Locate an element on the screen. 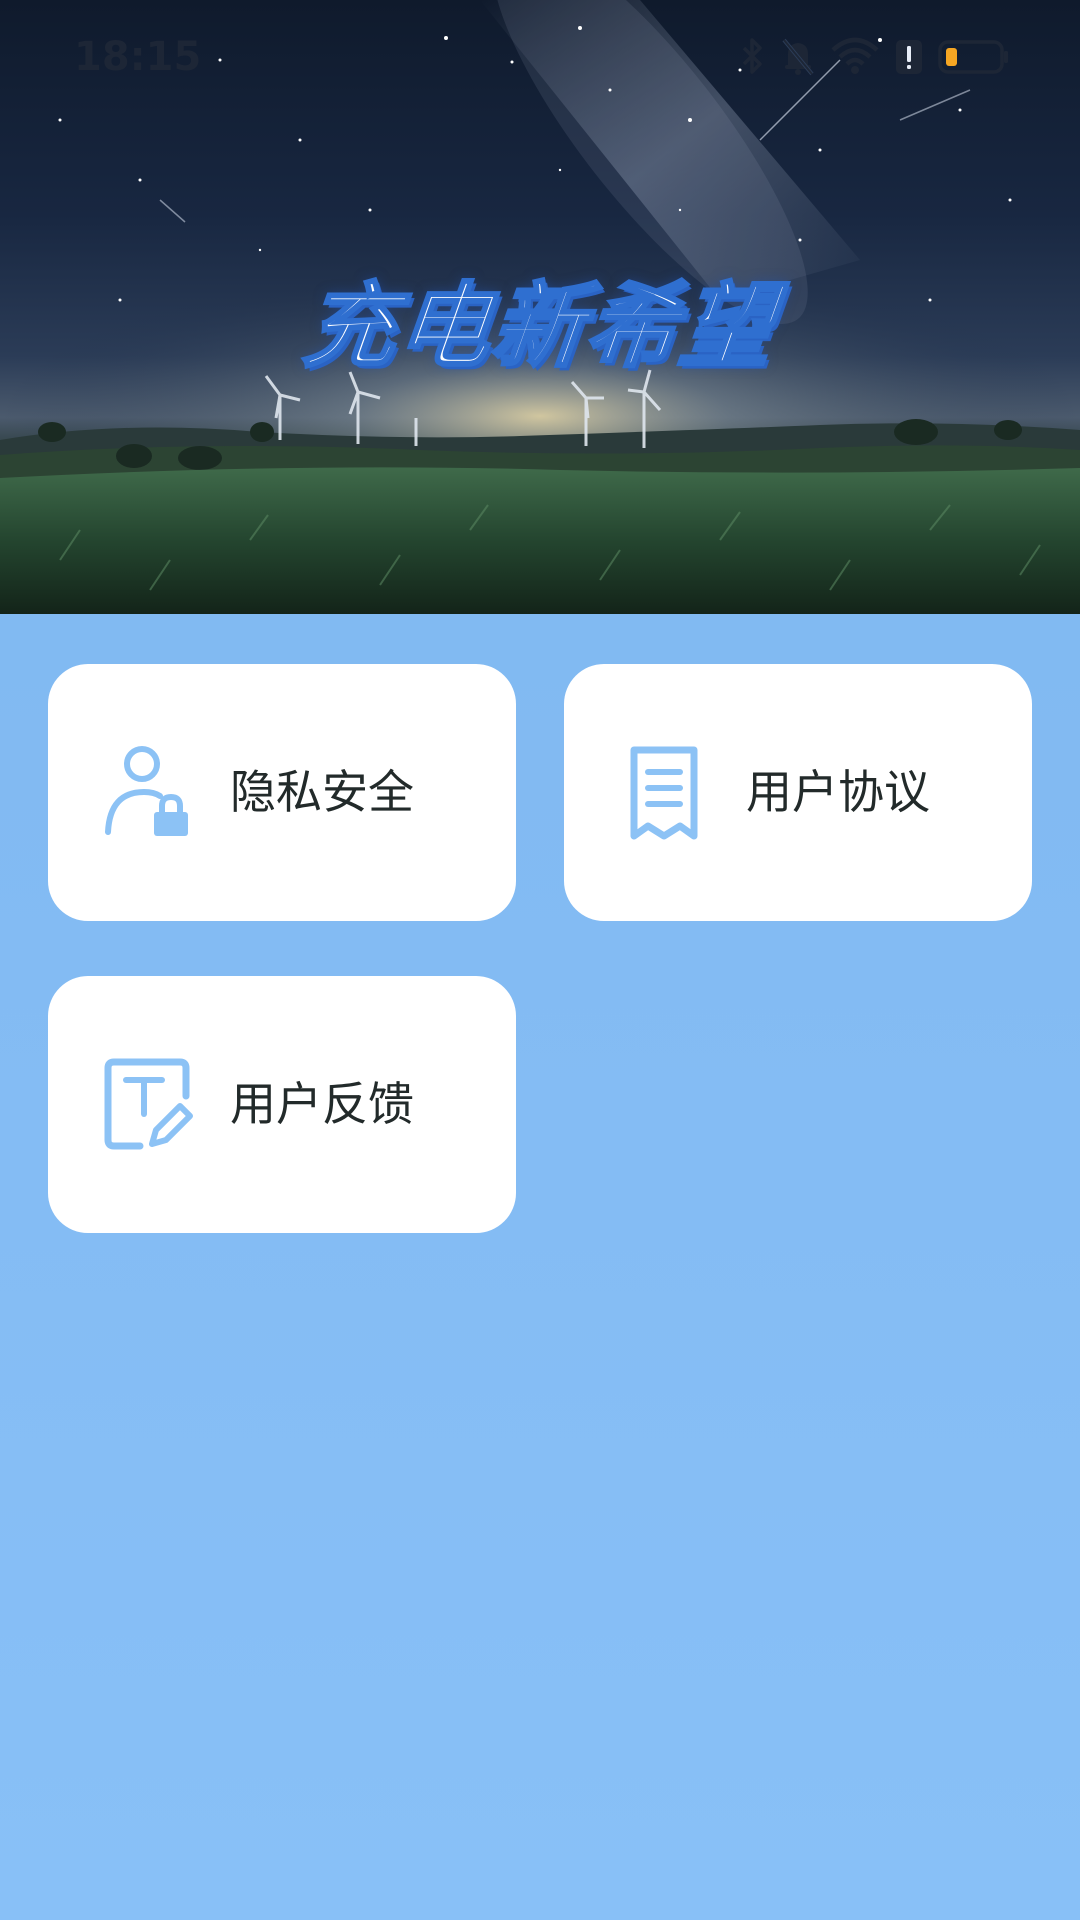 The image size is (1080, 1920). menu-card-label: 用户反馈 is located at coordinates (322, 1104).